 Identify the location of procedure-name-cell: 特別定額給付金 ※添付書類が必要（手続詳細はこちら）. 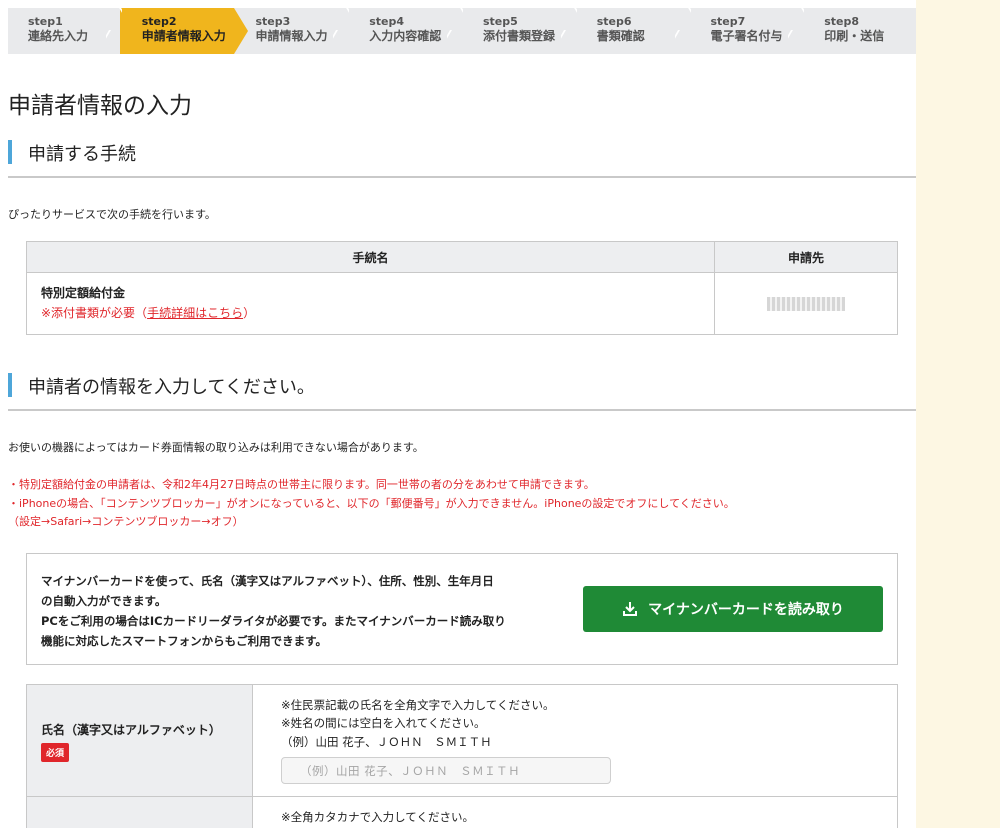
(370, 303).